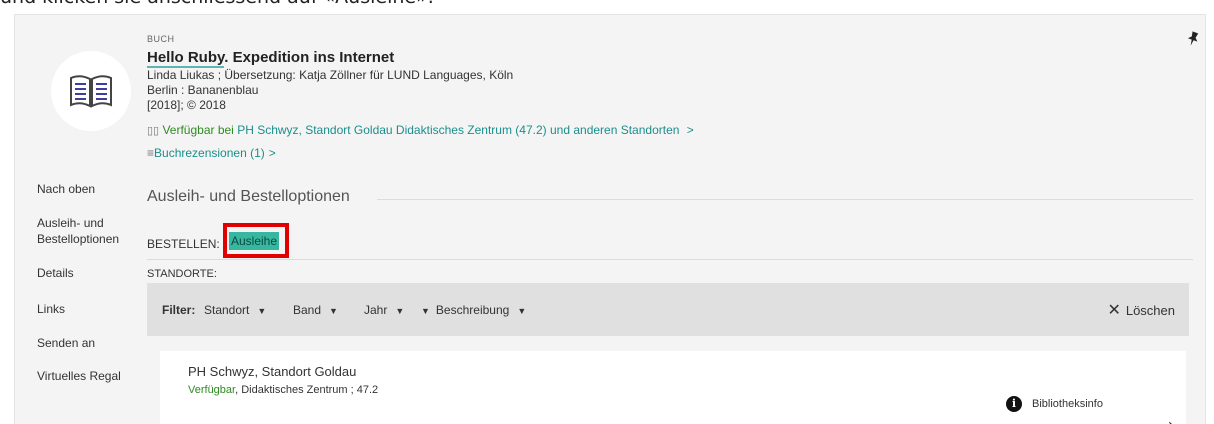 This screenshot has width=1214, height=424. What do you see at coordinates (153, 131) in the screenshot?
I see `availability-book-icon: ▯▯` at bounding box center [153, 131].